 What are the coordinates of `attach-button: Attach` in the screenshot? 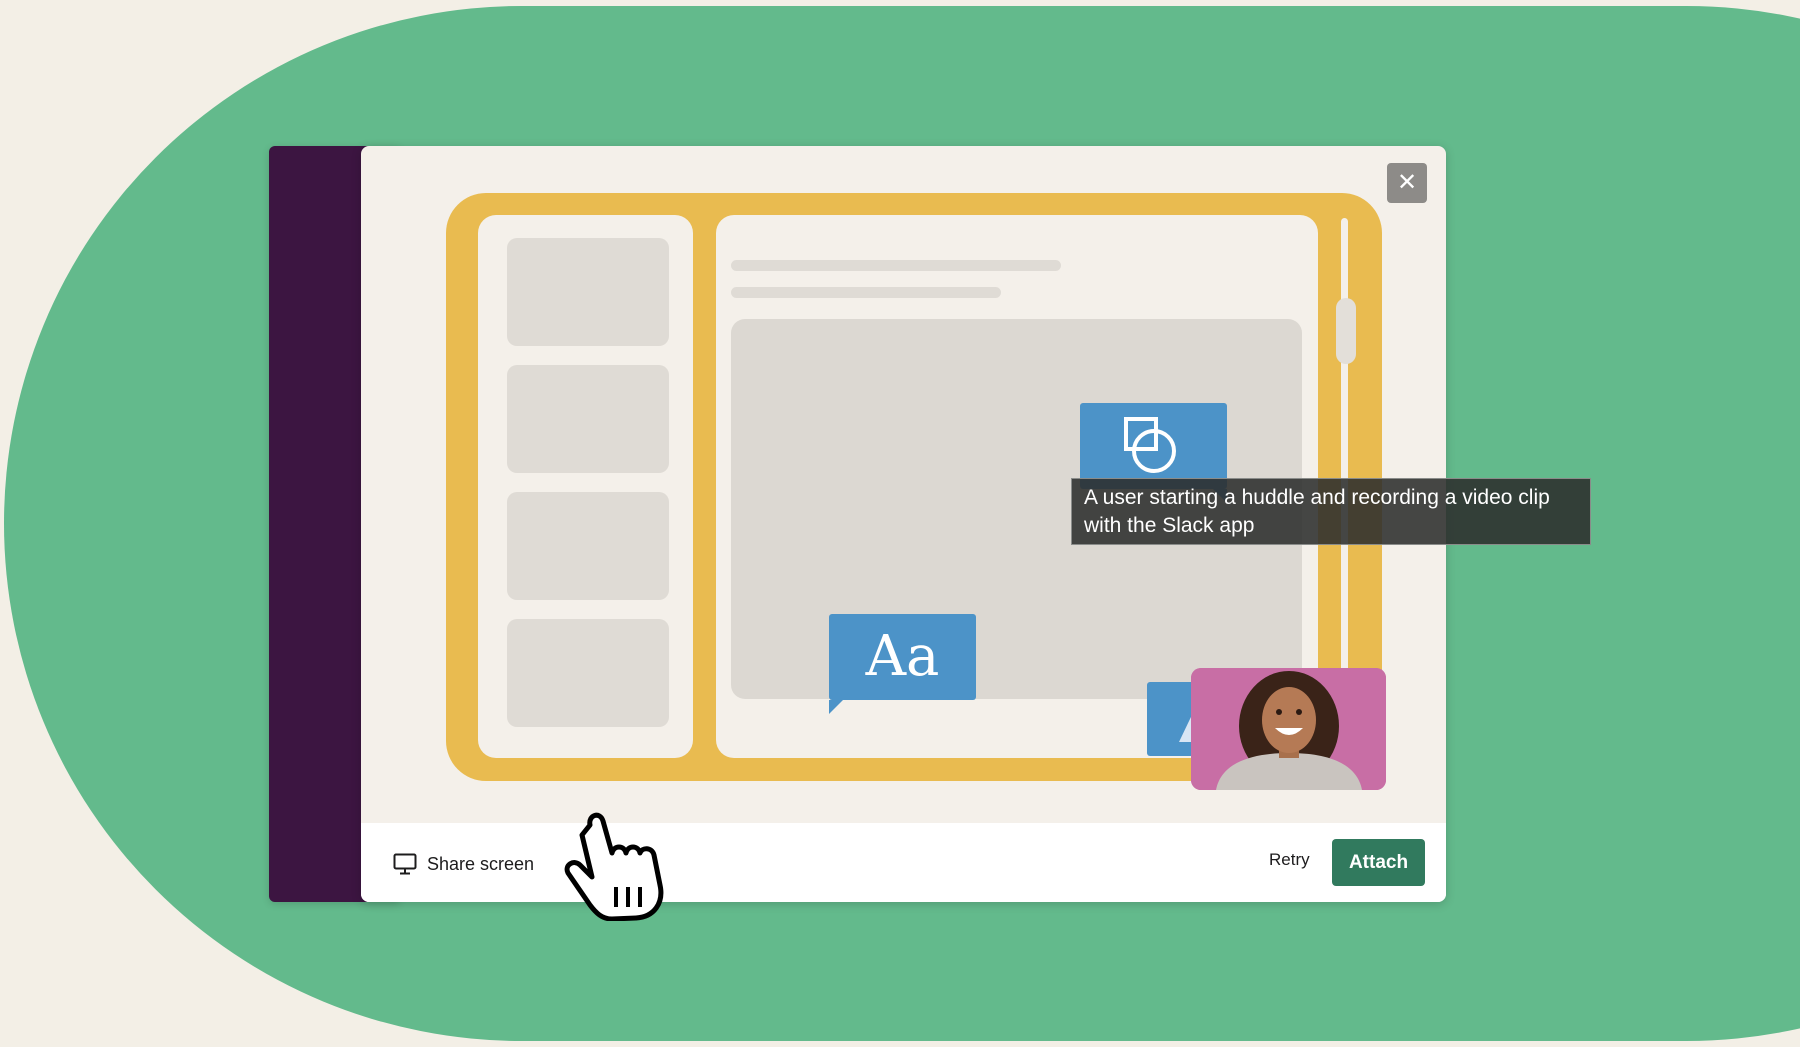 It's located at (1378, 862).